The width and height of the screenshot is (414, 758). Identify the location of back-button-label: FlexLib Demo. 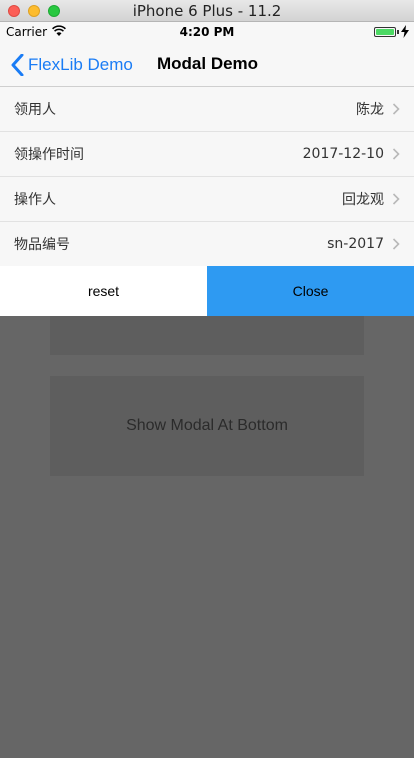
(80, 64).